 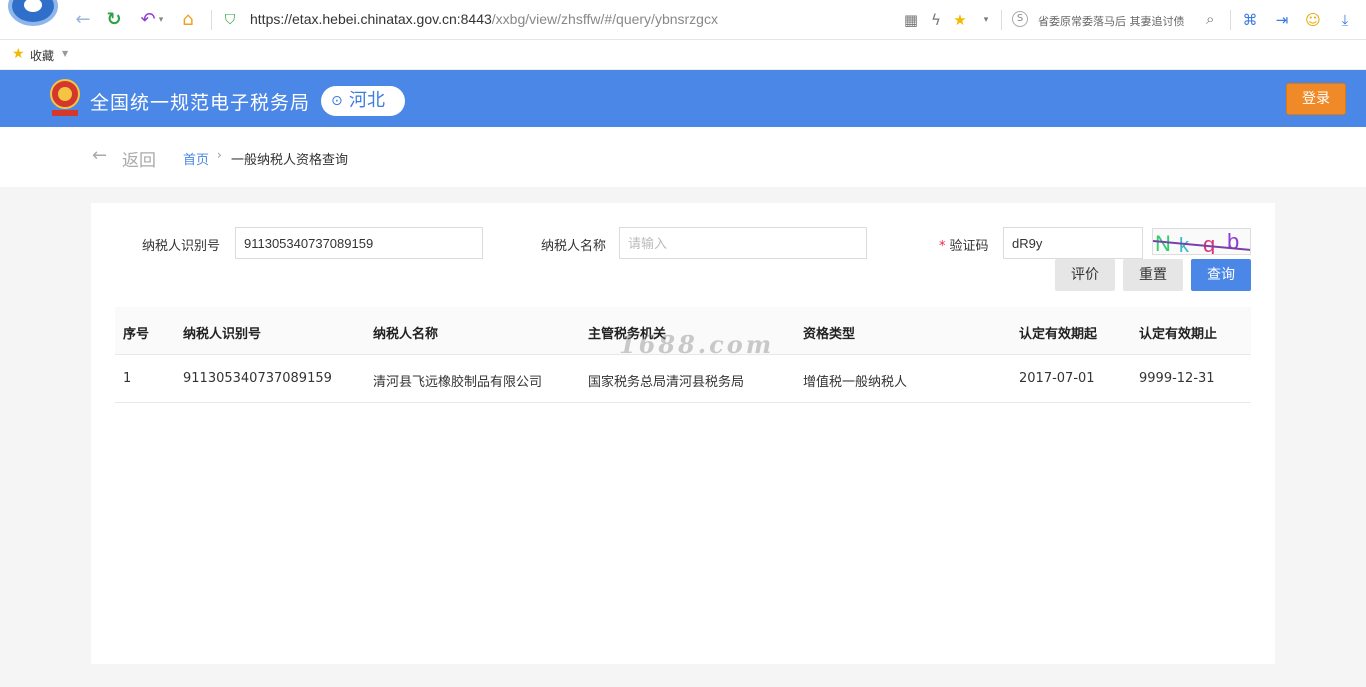 I want to click on login-button: 登录, so click(x=1316, y=99).